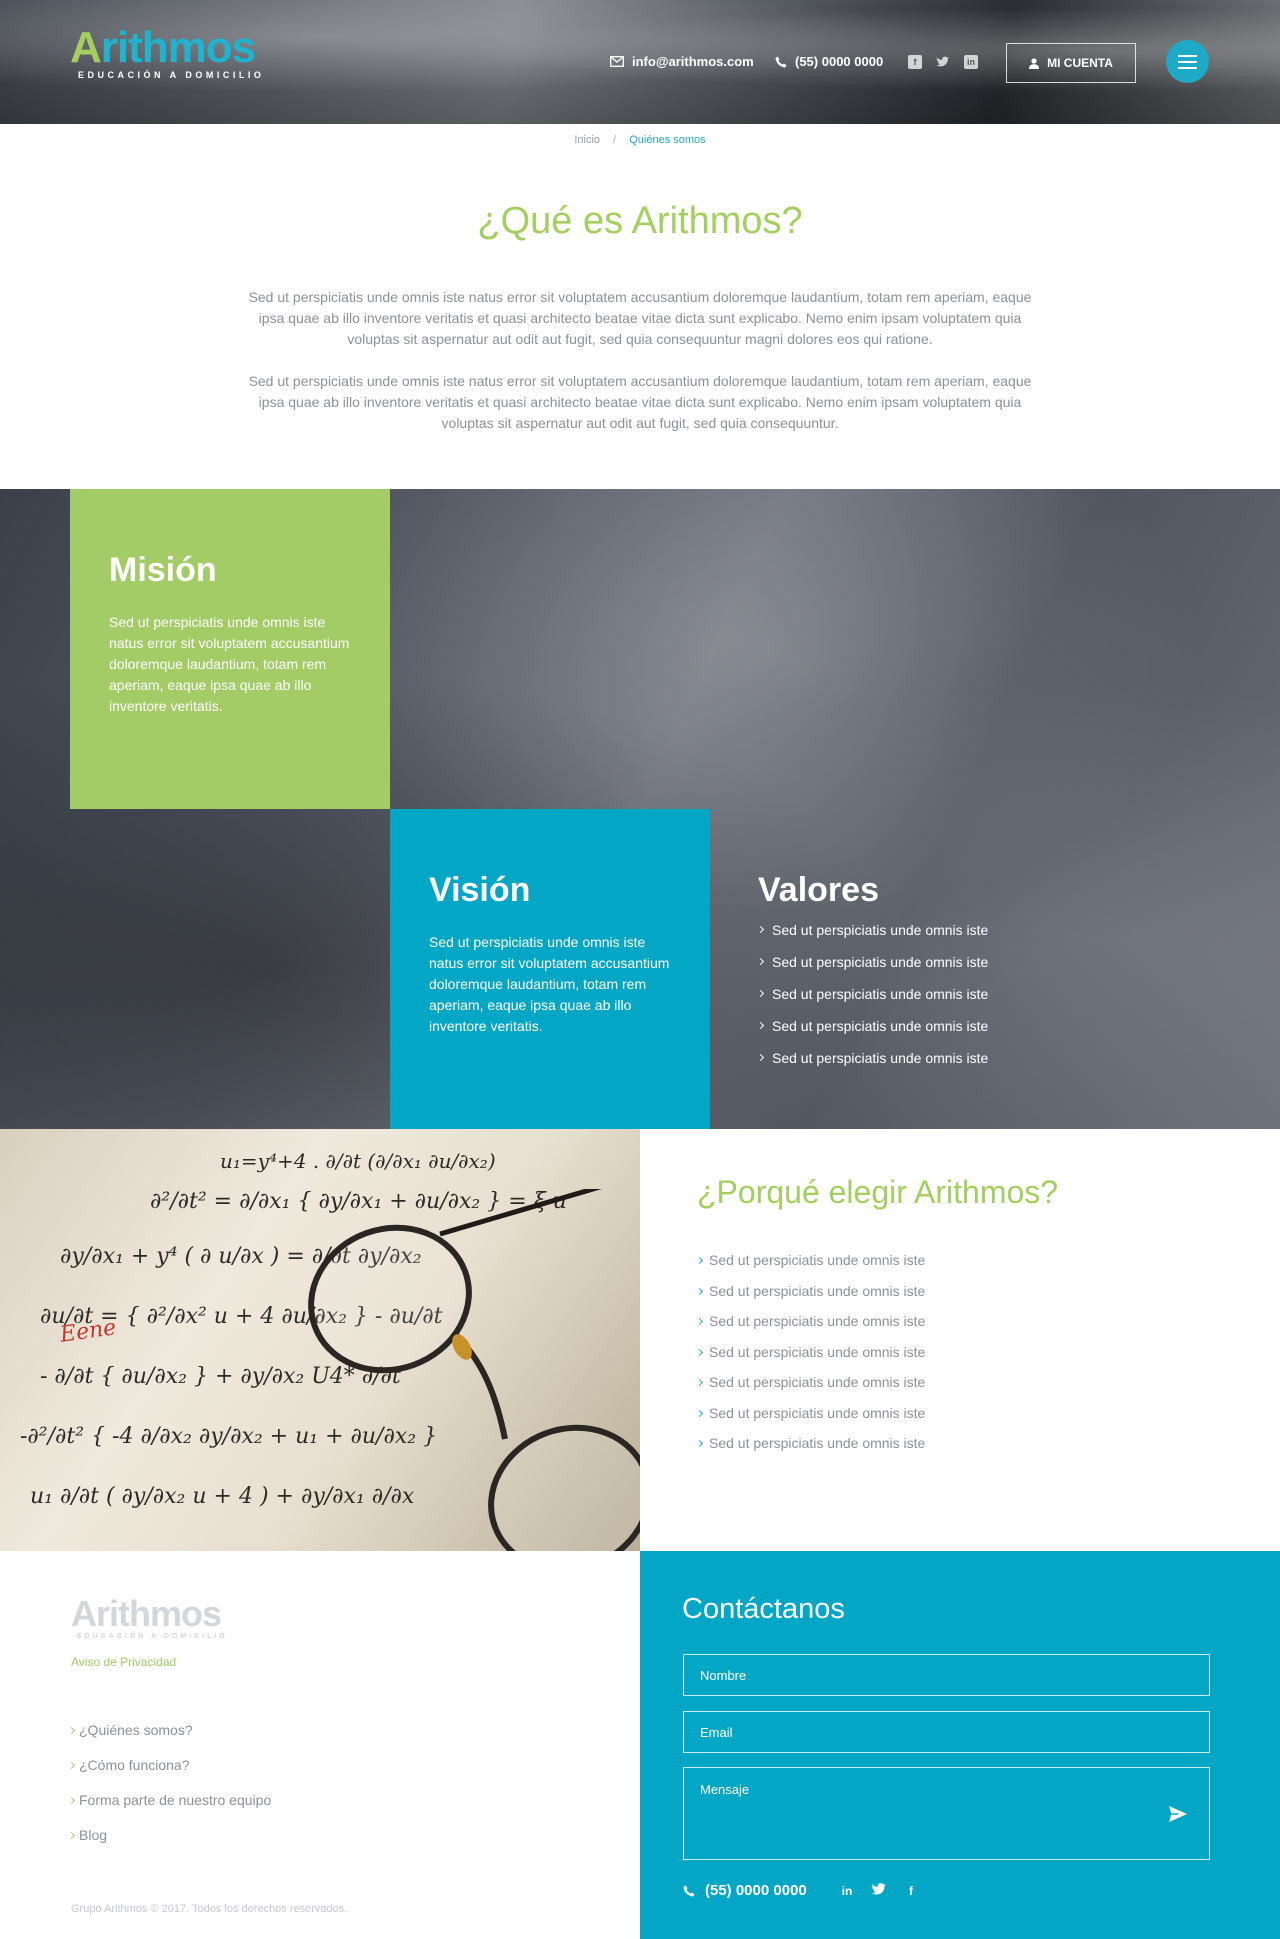 The image size is (1280, 1939). Describe the element at coordinates (667, 140) in the screenshot. I see `breadcrumb-current: Quiénes somos` at that location.